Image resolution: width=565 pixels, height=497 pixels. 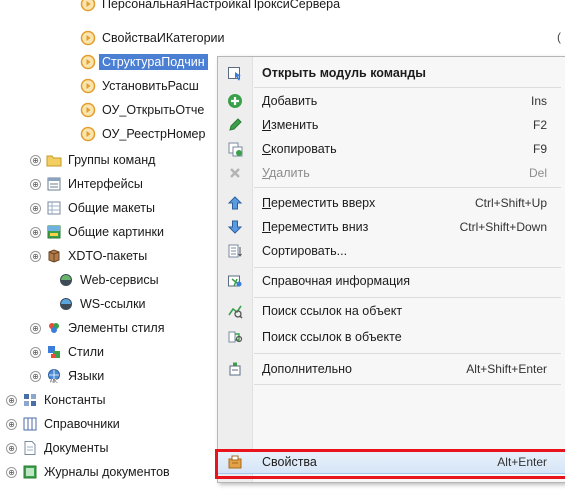 What do you see at coordinates (116, 232) in the screenshot?
I see `tree-item-label: Общие картинки` at bounding box center [116, 232].